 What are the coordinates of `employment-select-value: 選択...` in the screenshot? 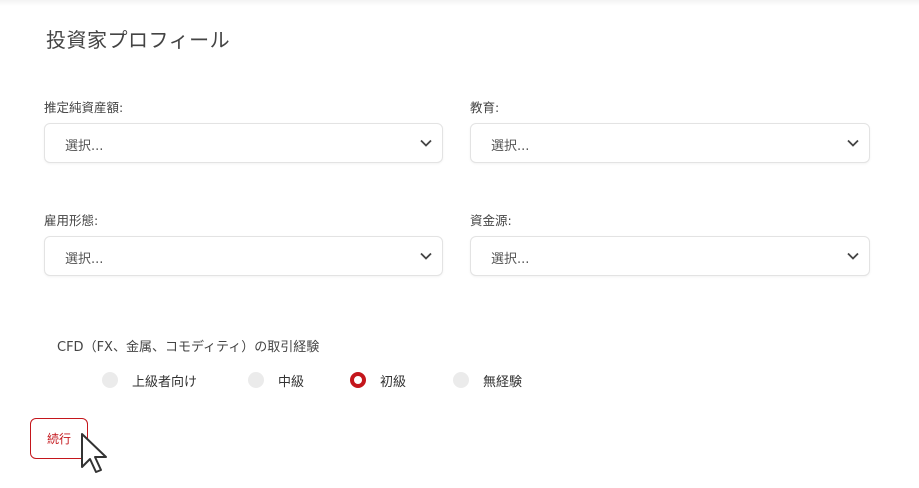 It's located at (84, 259).